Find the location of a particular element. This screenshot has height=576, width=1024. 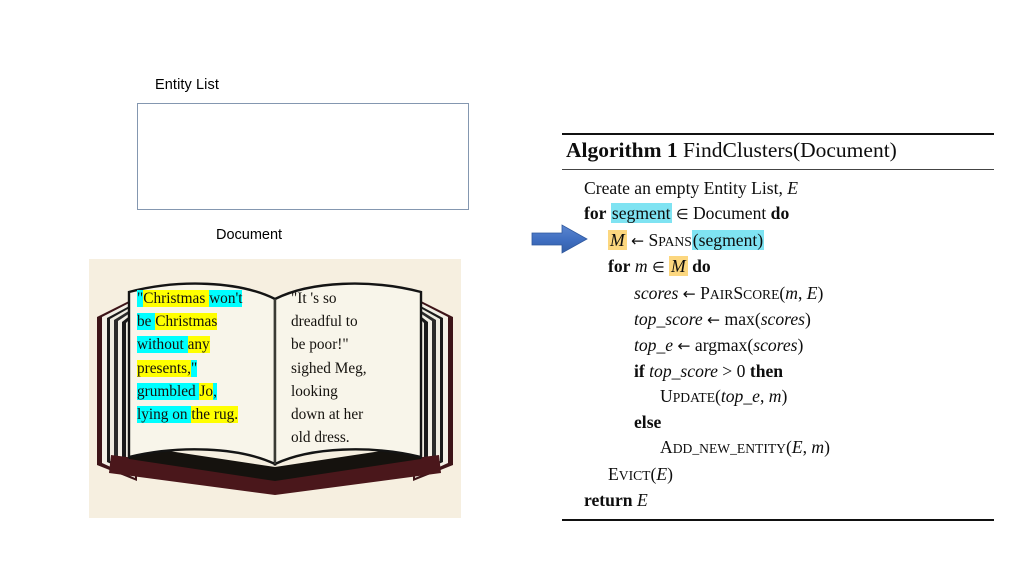

algorithm-line-scores-pairscore: scores ← PAIRSCORE(m, E) is located at coordinates (778, 294).